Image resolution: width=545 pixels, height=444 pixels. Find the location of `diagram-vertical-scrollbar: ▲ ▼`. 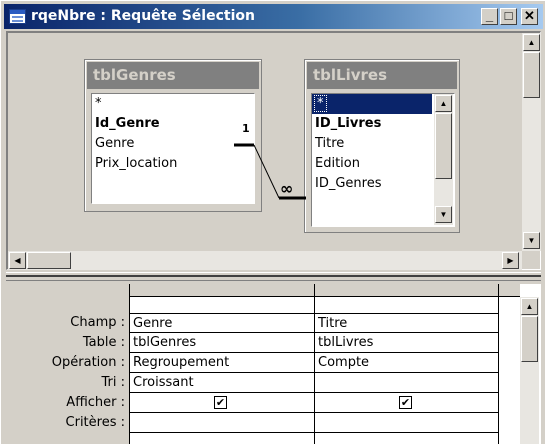

diagram-vertical-scrollbar: ▲ ▼ is located at coordinates (531, 142).